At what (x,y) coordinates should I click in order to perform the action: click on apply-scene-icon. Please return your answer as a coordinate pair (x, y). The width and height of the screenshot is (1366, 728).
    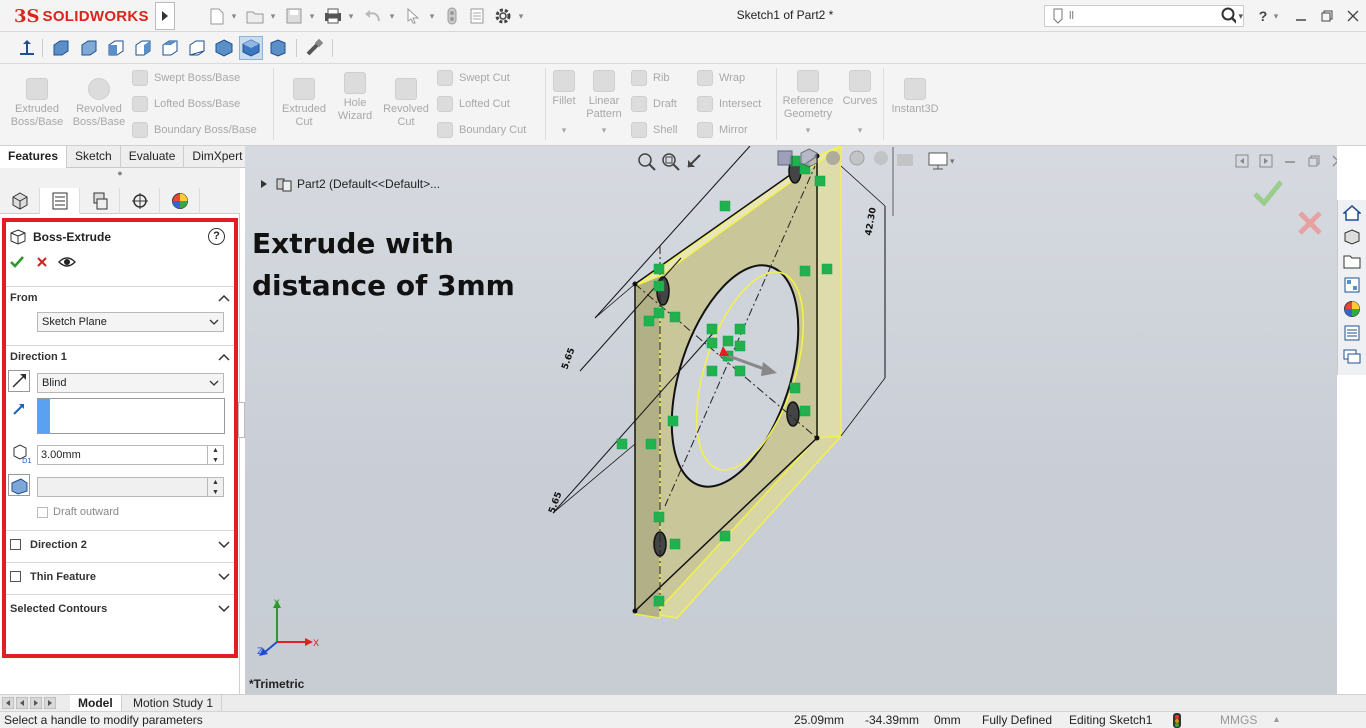
    Looking at the image, I should click on (905, 158).